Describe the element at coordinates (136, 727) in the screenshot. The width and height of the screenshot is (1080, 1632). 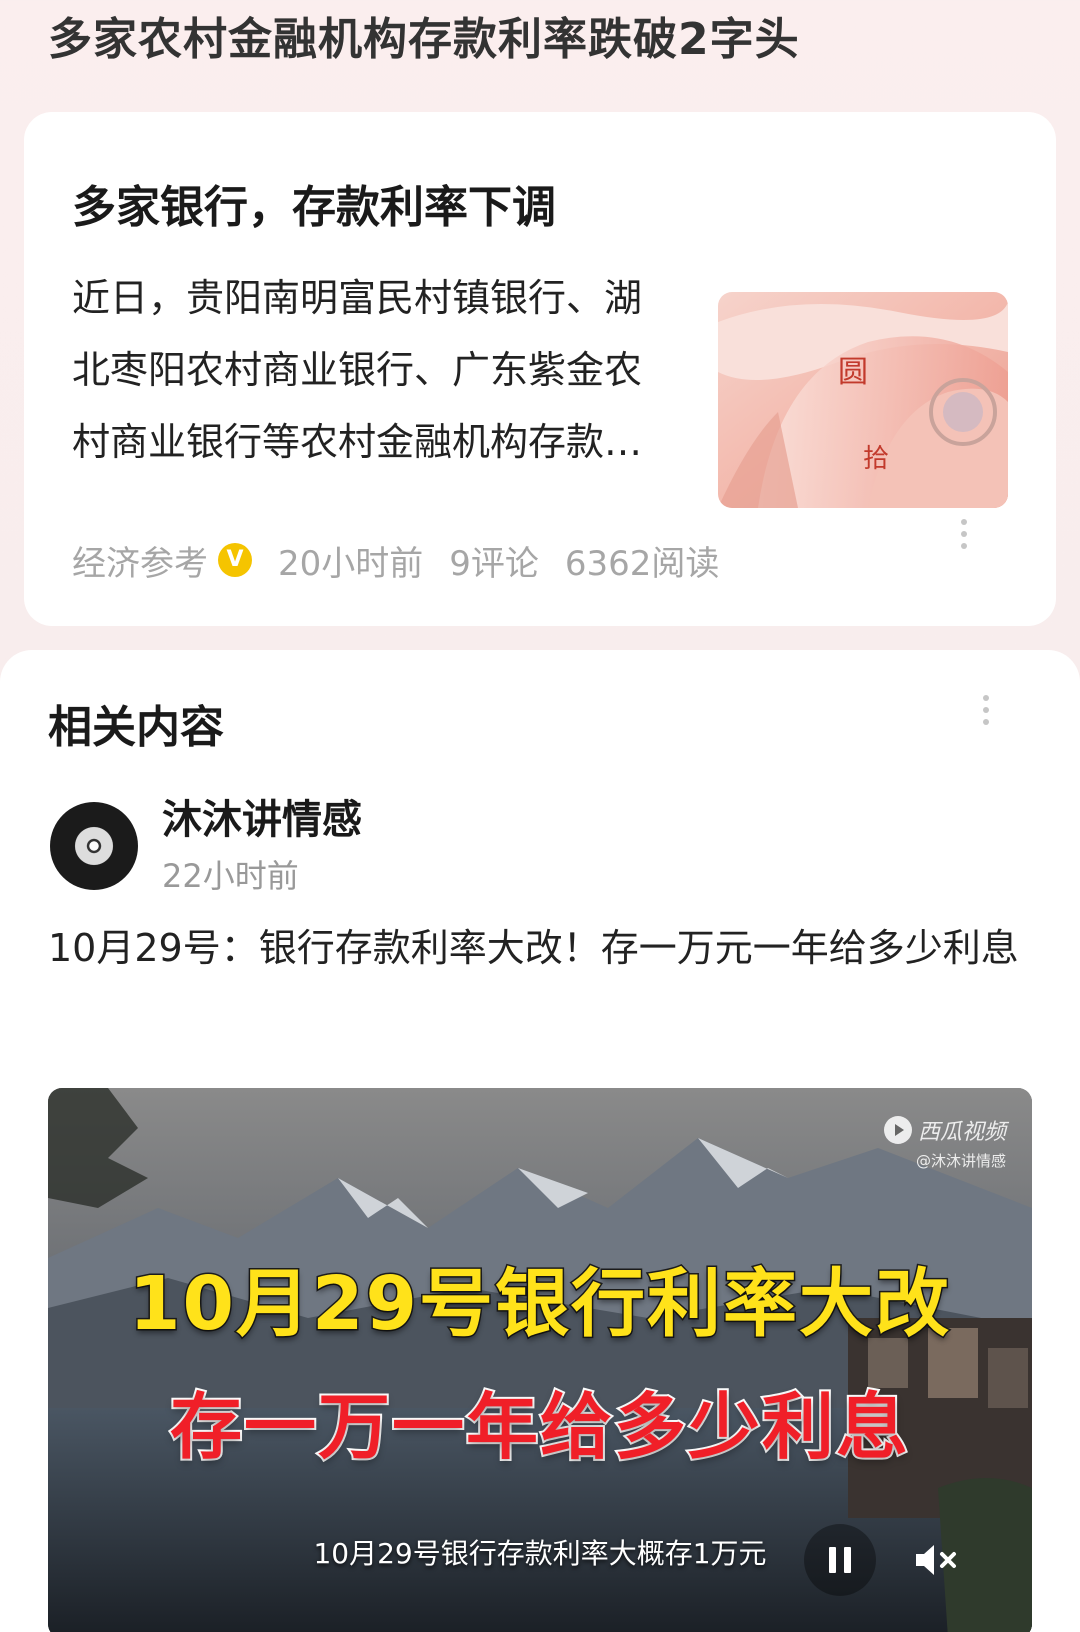
I see `related-title: 相关内容` at that location.